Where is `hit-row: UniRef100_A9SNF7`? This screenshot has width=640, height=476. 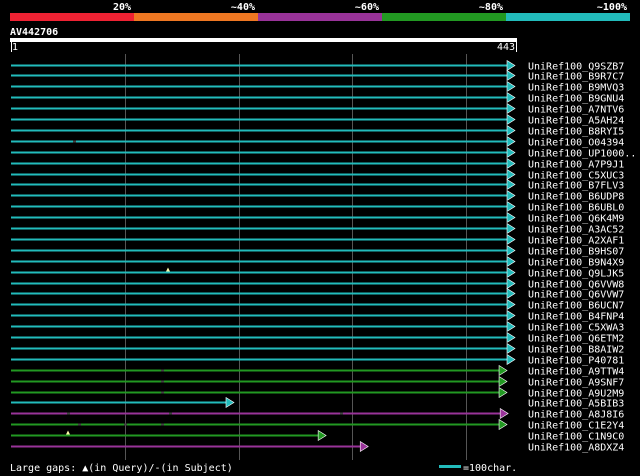 hit-row: UniRef100_A9SNF7 is located at coordinates (317, 382).